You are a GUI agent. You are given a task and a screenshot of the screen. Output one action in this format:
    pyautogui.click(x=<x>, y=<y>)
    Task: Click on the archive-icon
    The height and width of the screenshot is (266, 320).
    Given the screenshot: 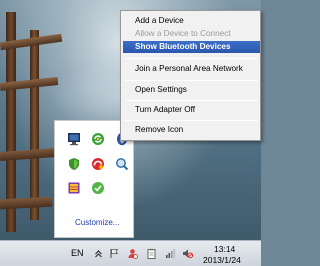 What is the action you would take?
    pyautogui.click(x=74, y=188)
    